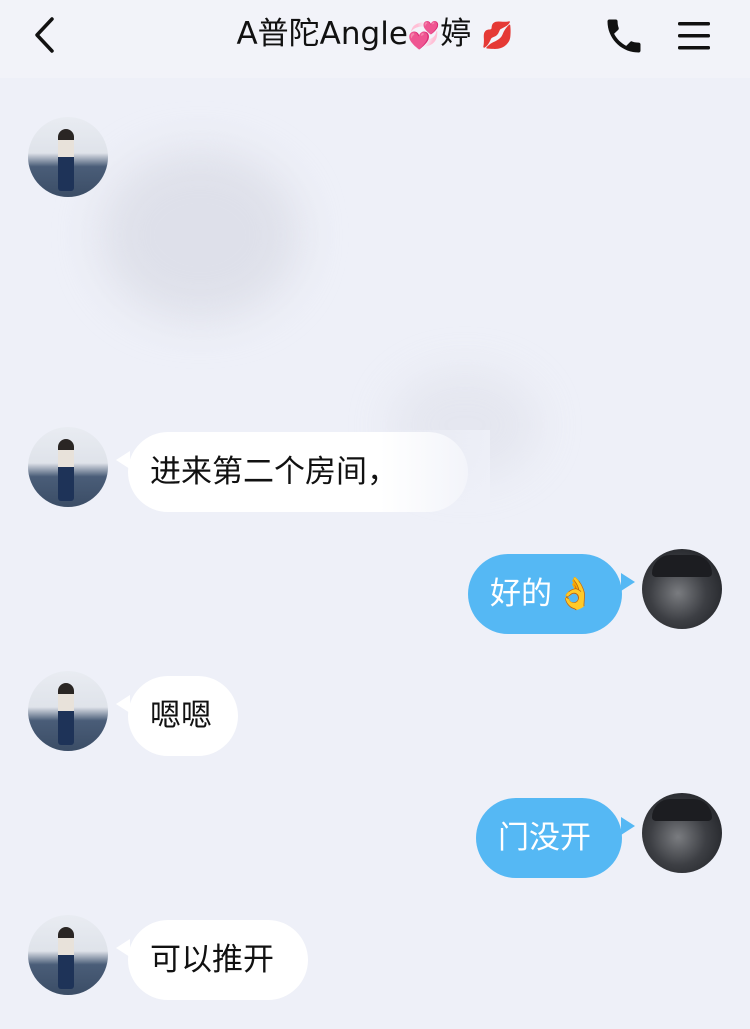 The width and height of the screenshot is (750, 1029). I want to click on back-button, so click(44, 35).